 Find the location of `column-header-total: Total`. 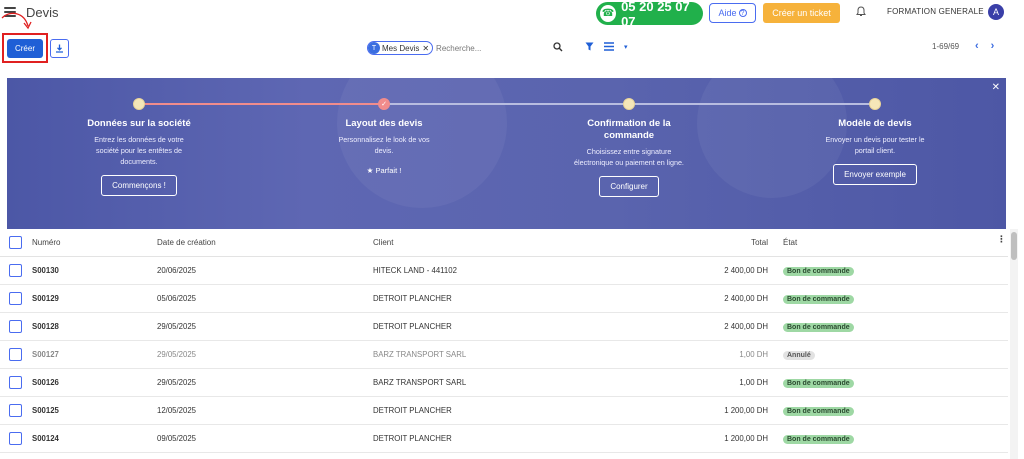

column-header-total: Total is located at coordinates (759, 242).